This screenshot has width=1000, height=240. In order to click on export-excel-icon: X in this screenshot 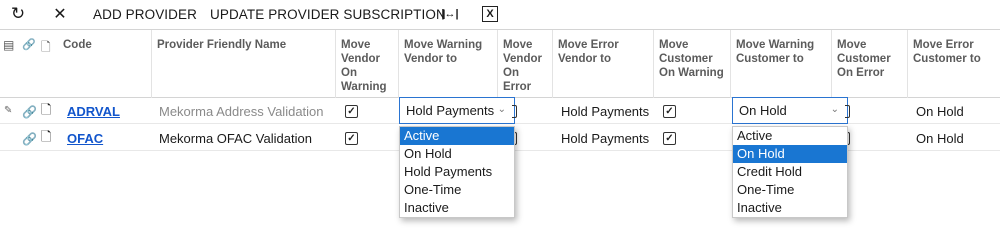, I will do `click(490, 14)`.